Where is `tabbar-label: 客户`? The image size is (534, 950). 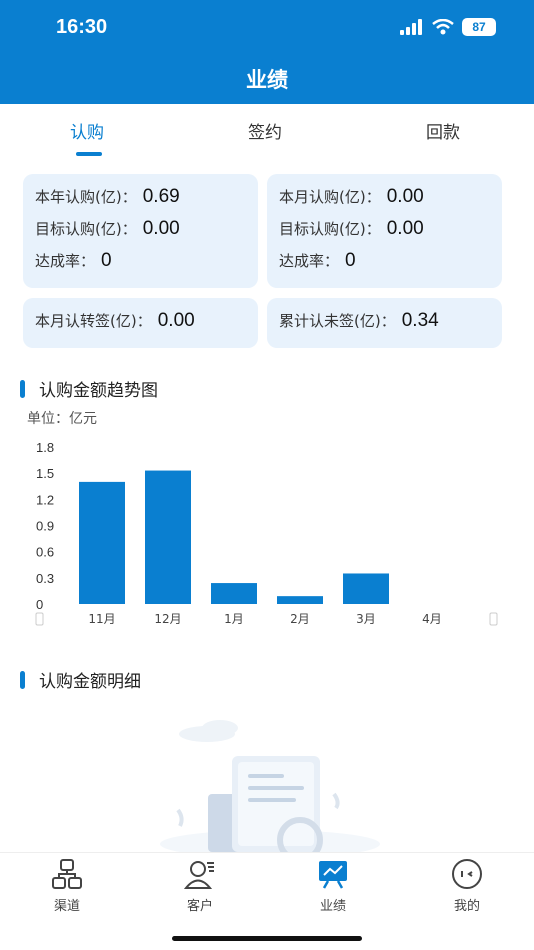 tabbar-label: 客户 is located at coordinates (199, 906).